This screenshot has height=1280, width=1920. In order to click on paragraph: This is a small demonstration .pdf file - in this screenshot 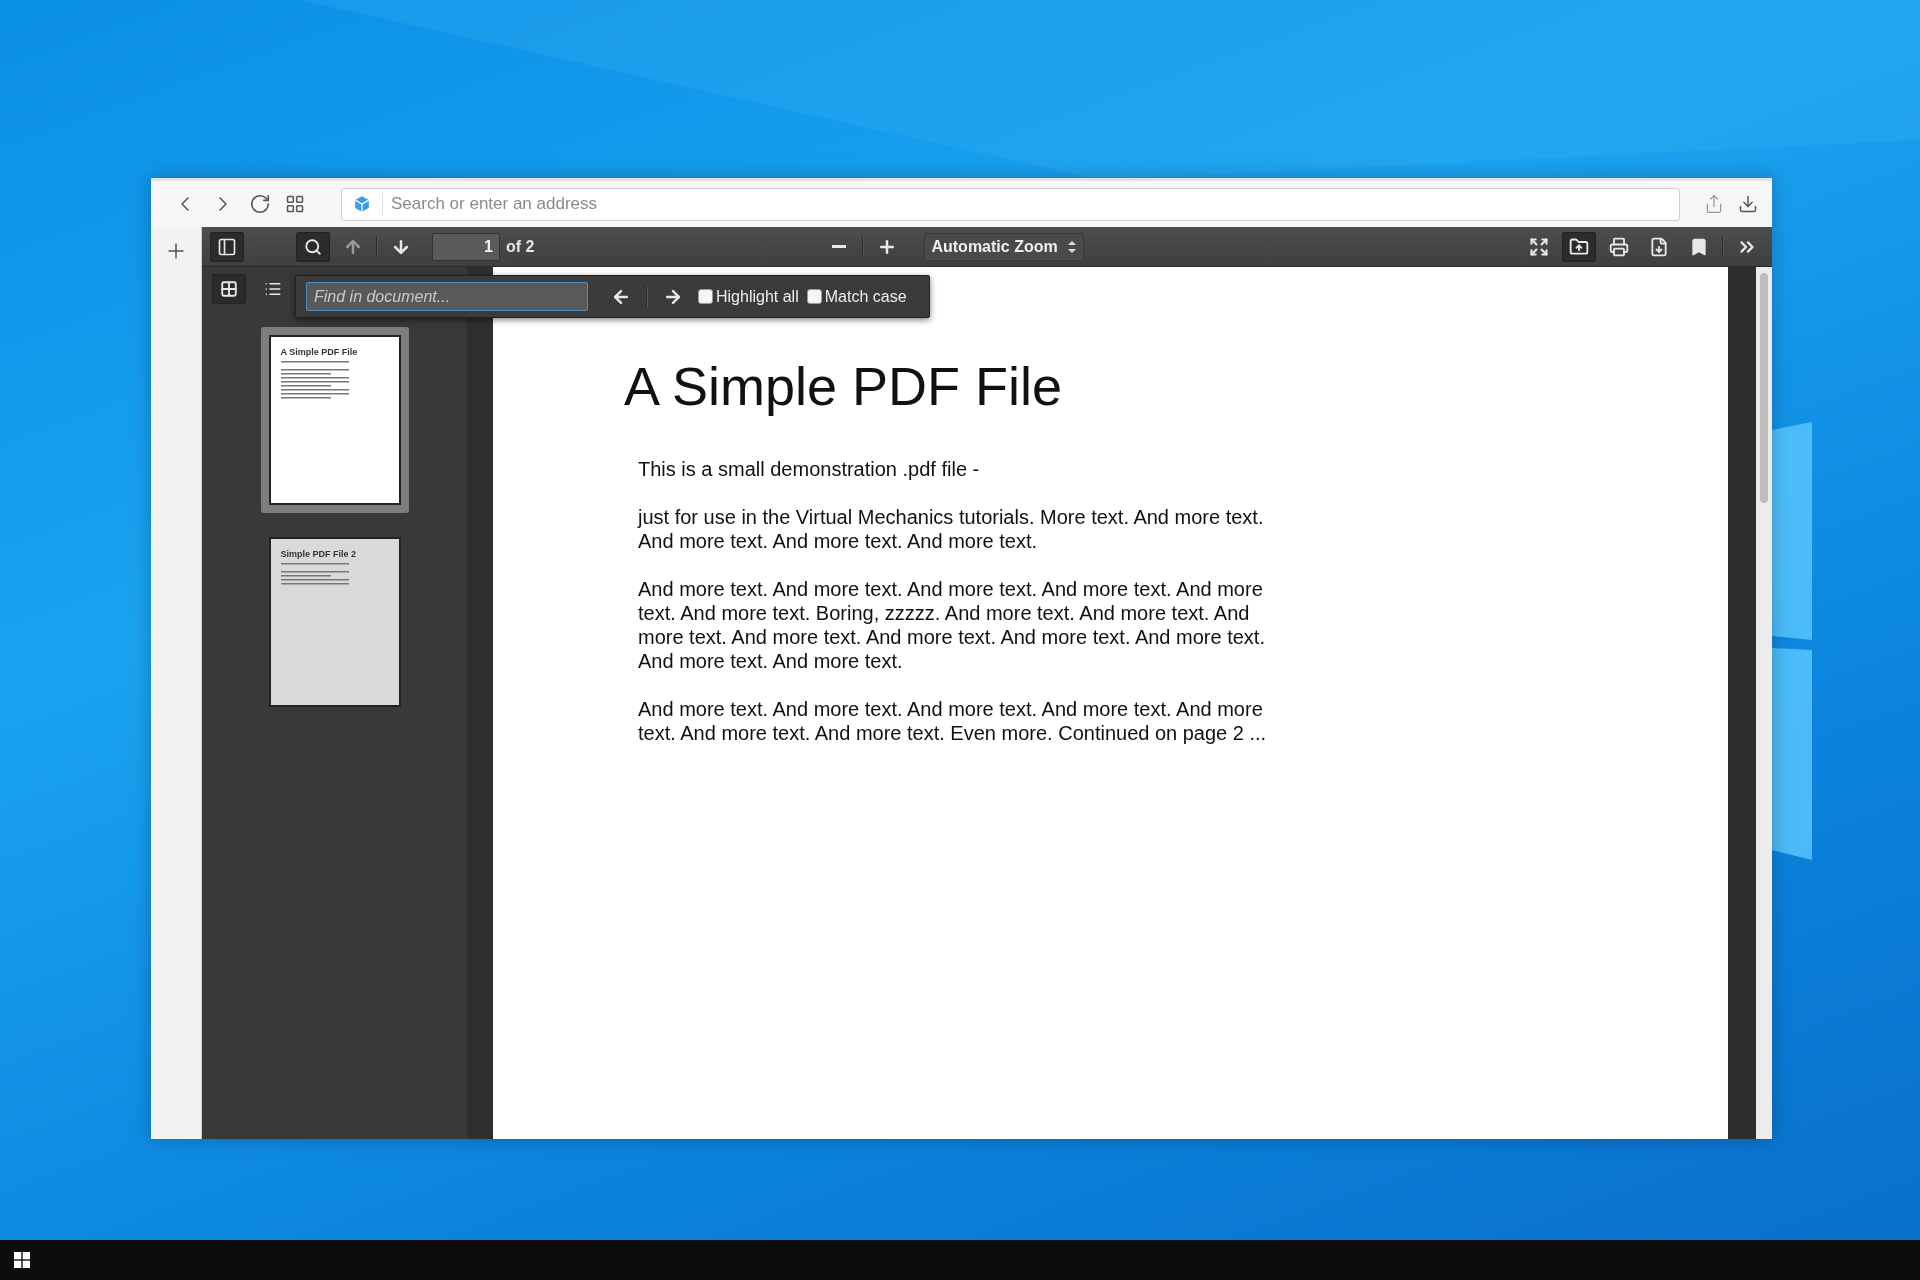, I will do `click(809, 469)`.